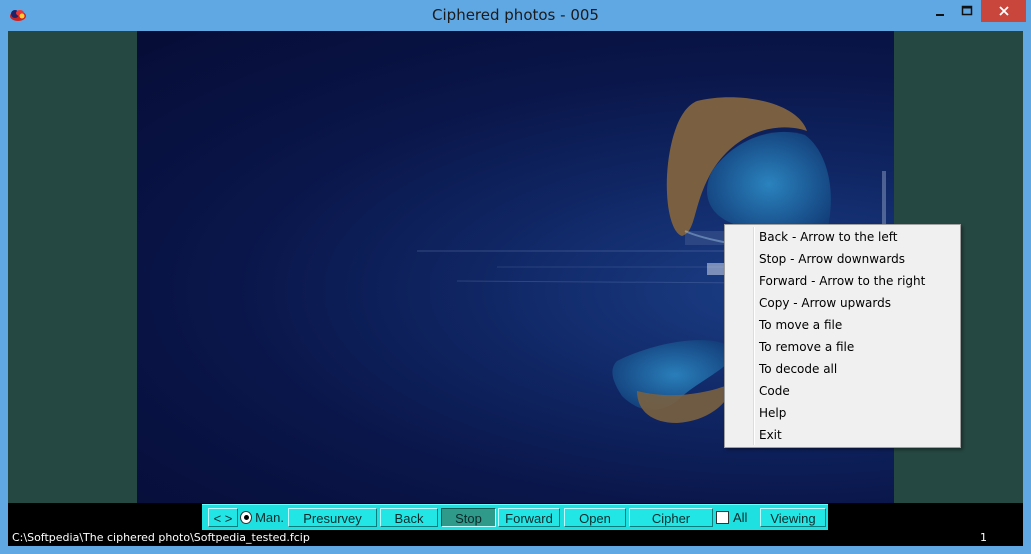 Image resolution: width=1031 pixels, height=554 pixels. Describe the element at coordinates (740, 517) in the screenshot. I see `all-label: All` at that location.